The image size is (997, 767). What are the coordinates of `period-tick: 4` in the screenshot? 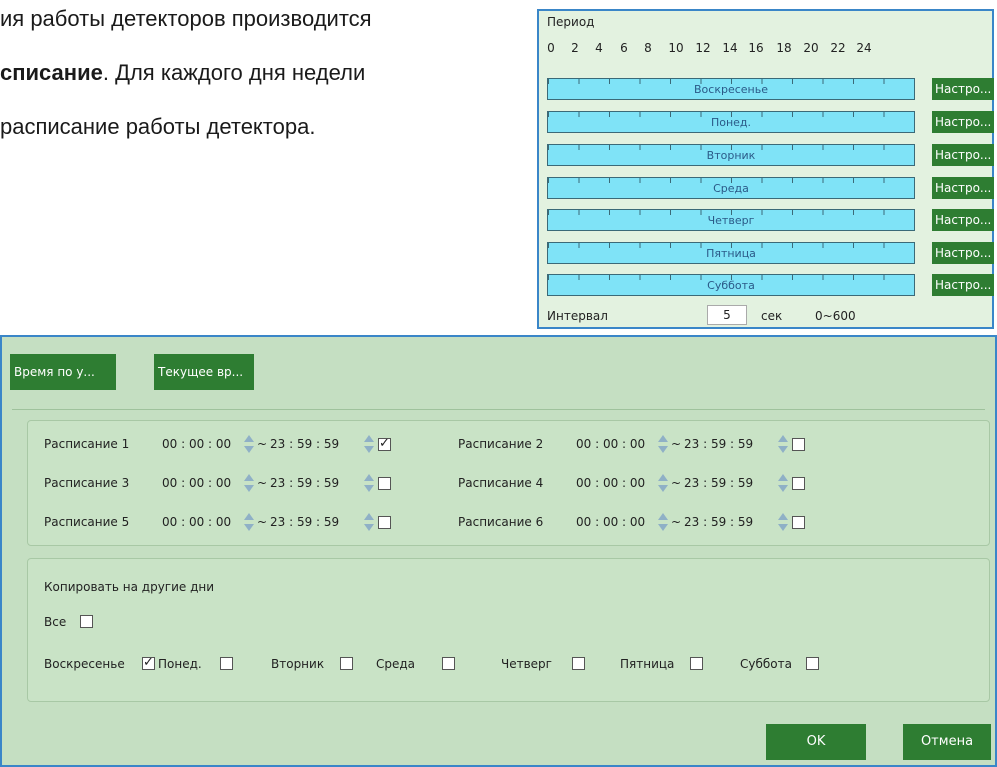 It's located at (599, 48).